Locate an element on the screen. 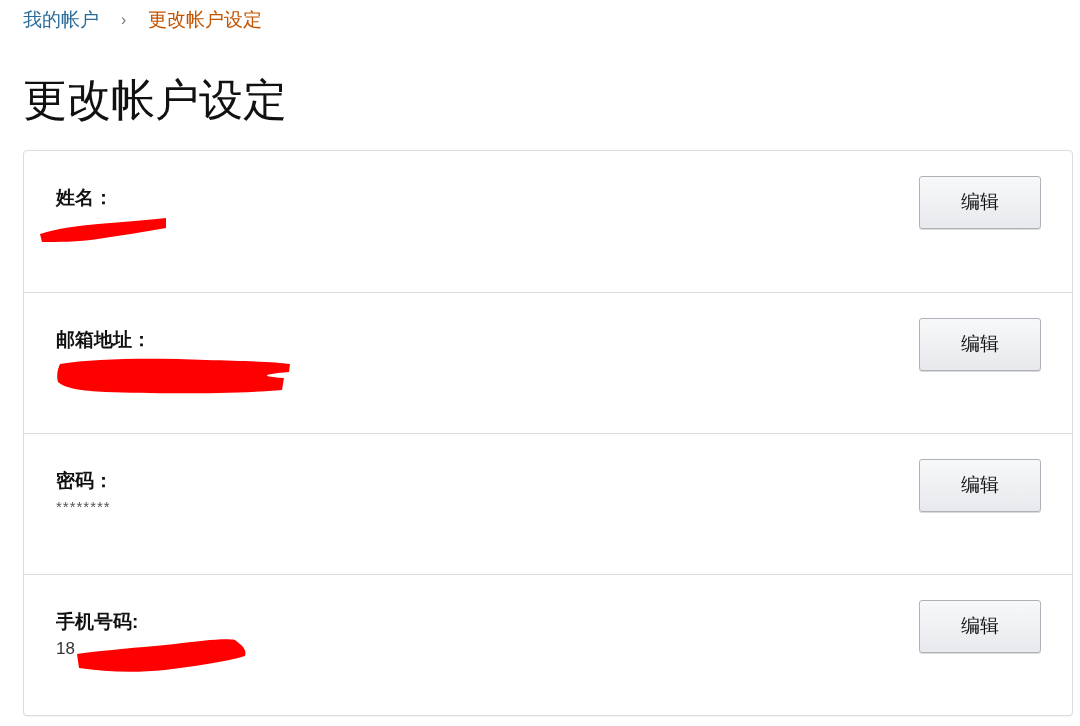  field-label: 密码： is located at coordinates (84, 481).